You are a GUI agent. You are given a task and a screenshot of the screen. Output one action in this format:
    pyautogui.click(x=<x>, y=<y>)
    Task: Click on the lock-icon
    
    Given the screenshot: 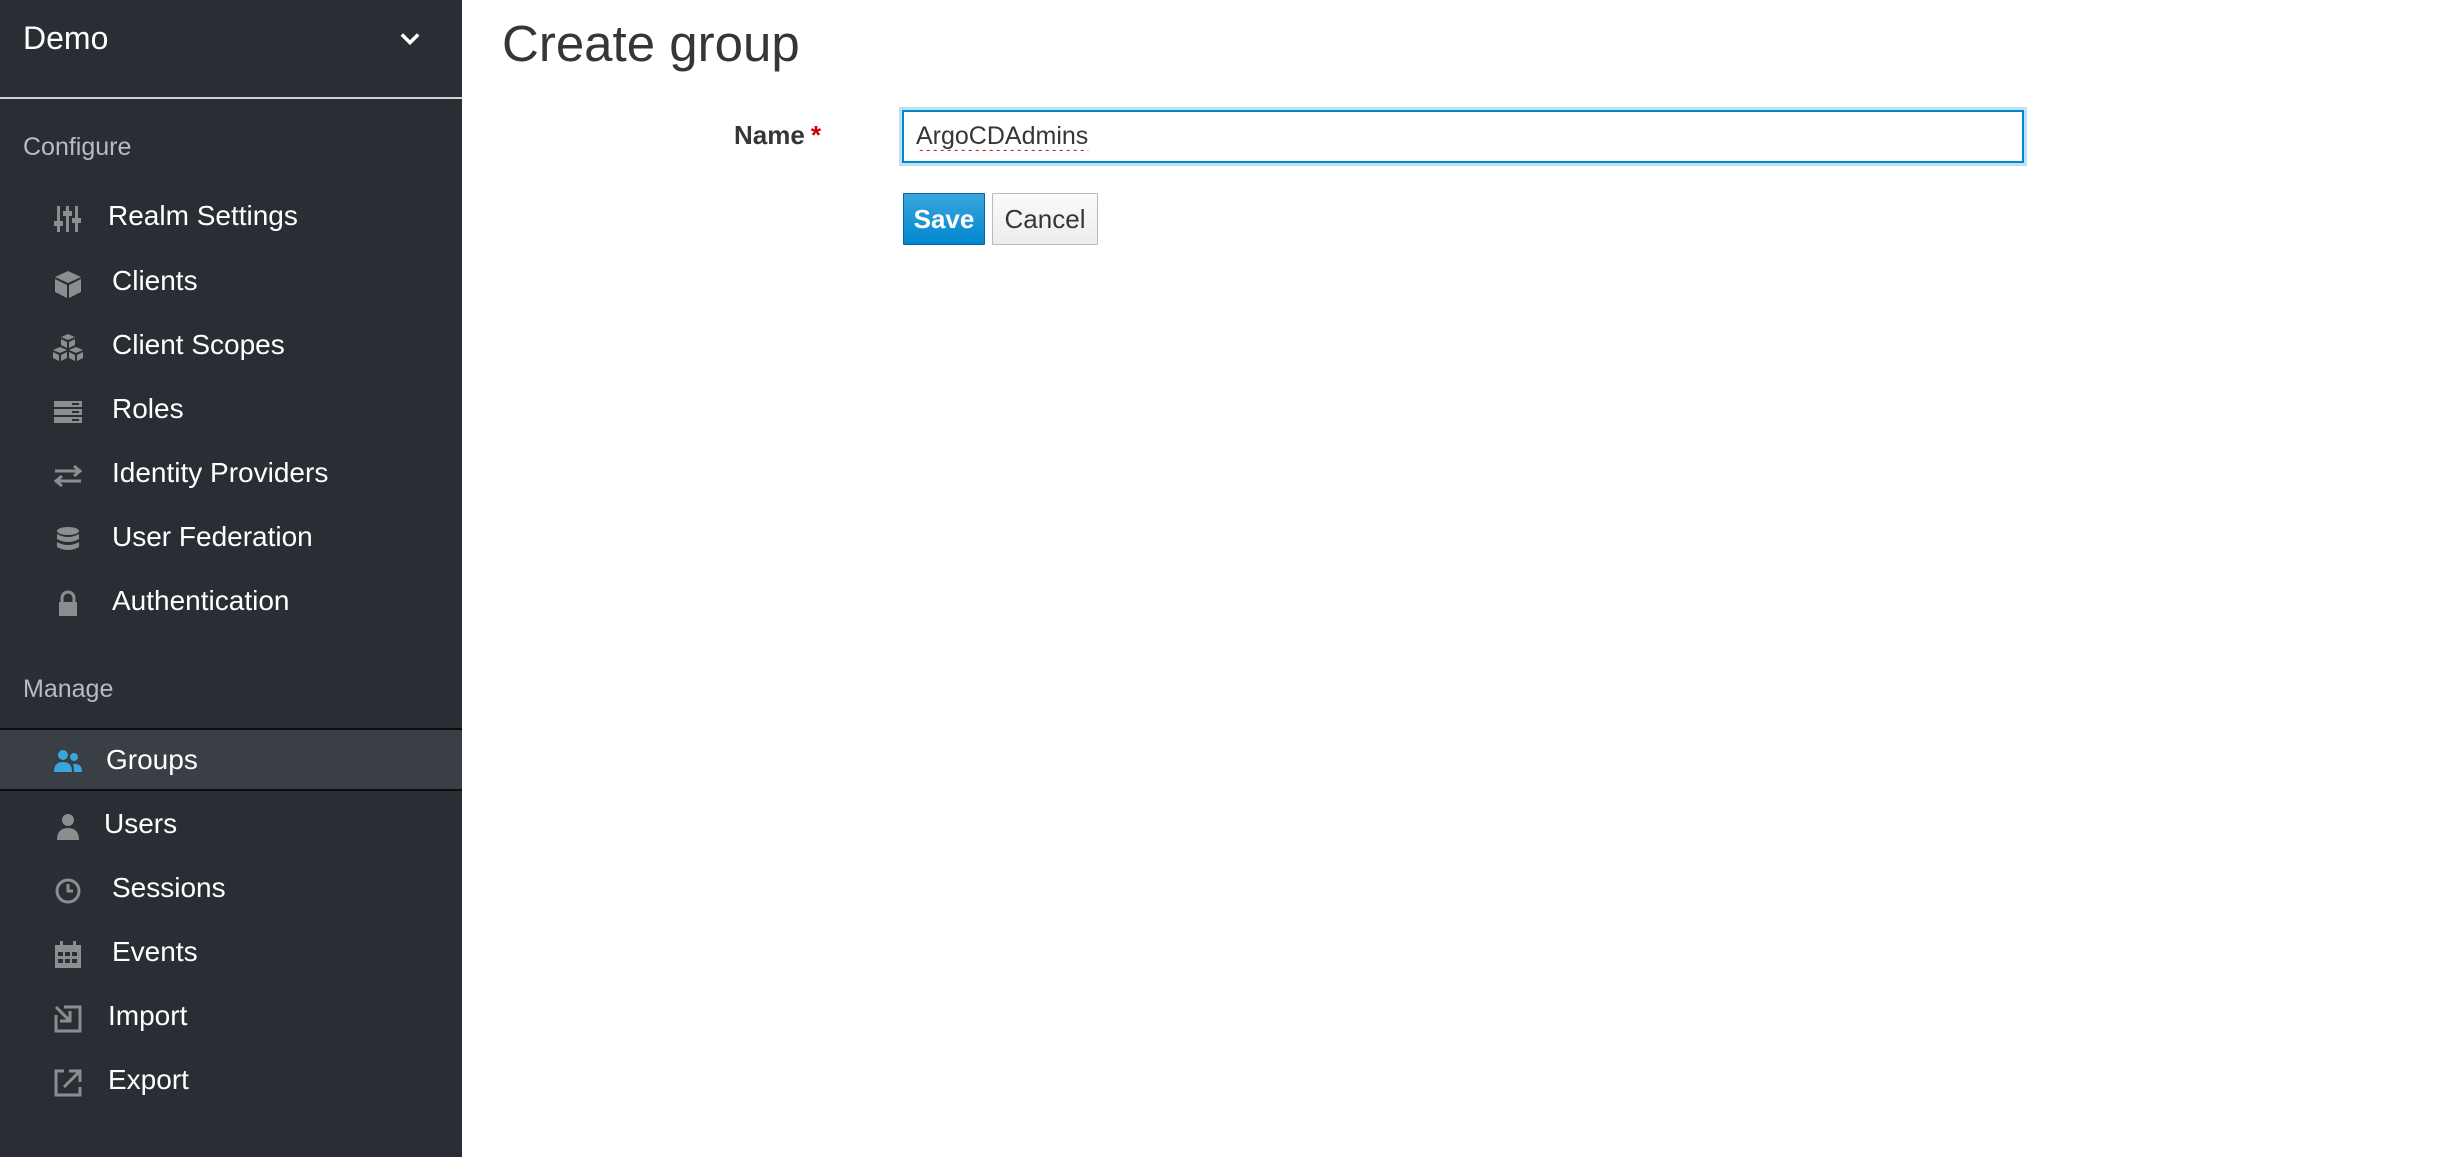 What is the action you would take?
    pyautogui.click(x=68, y=604)
    